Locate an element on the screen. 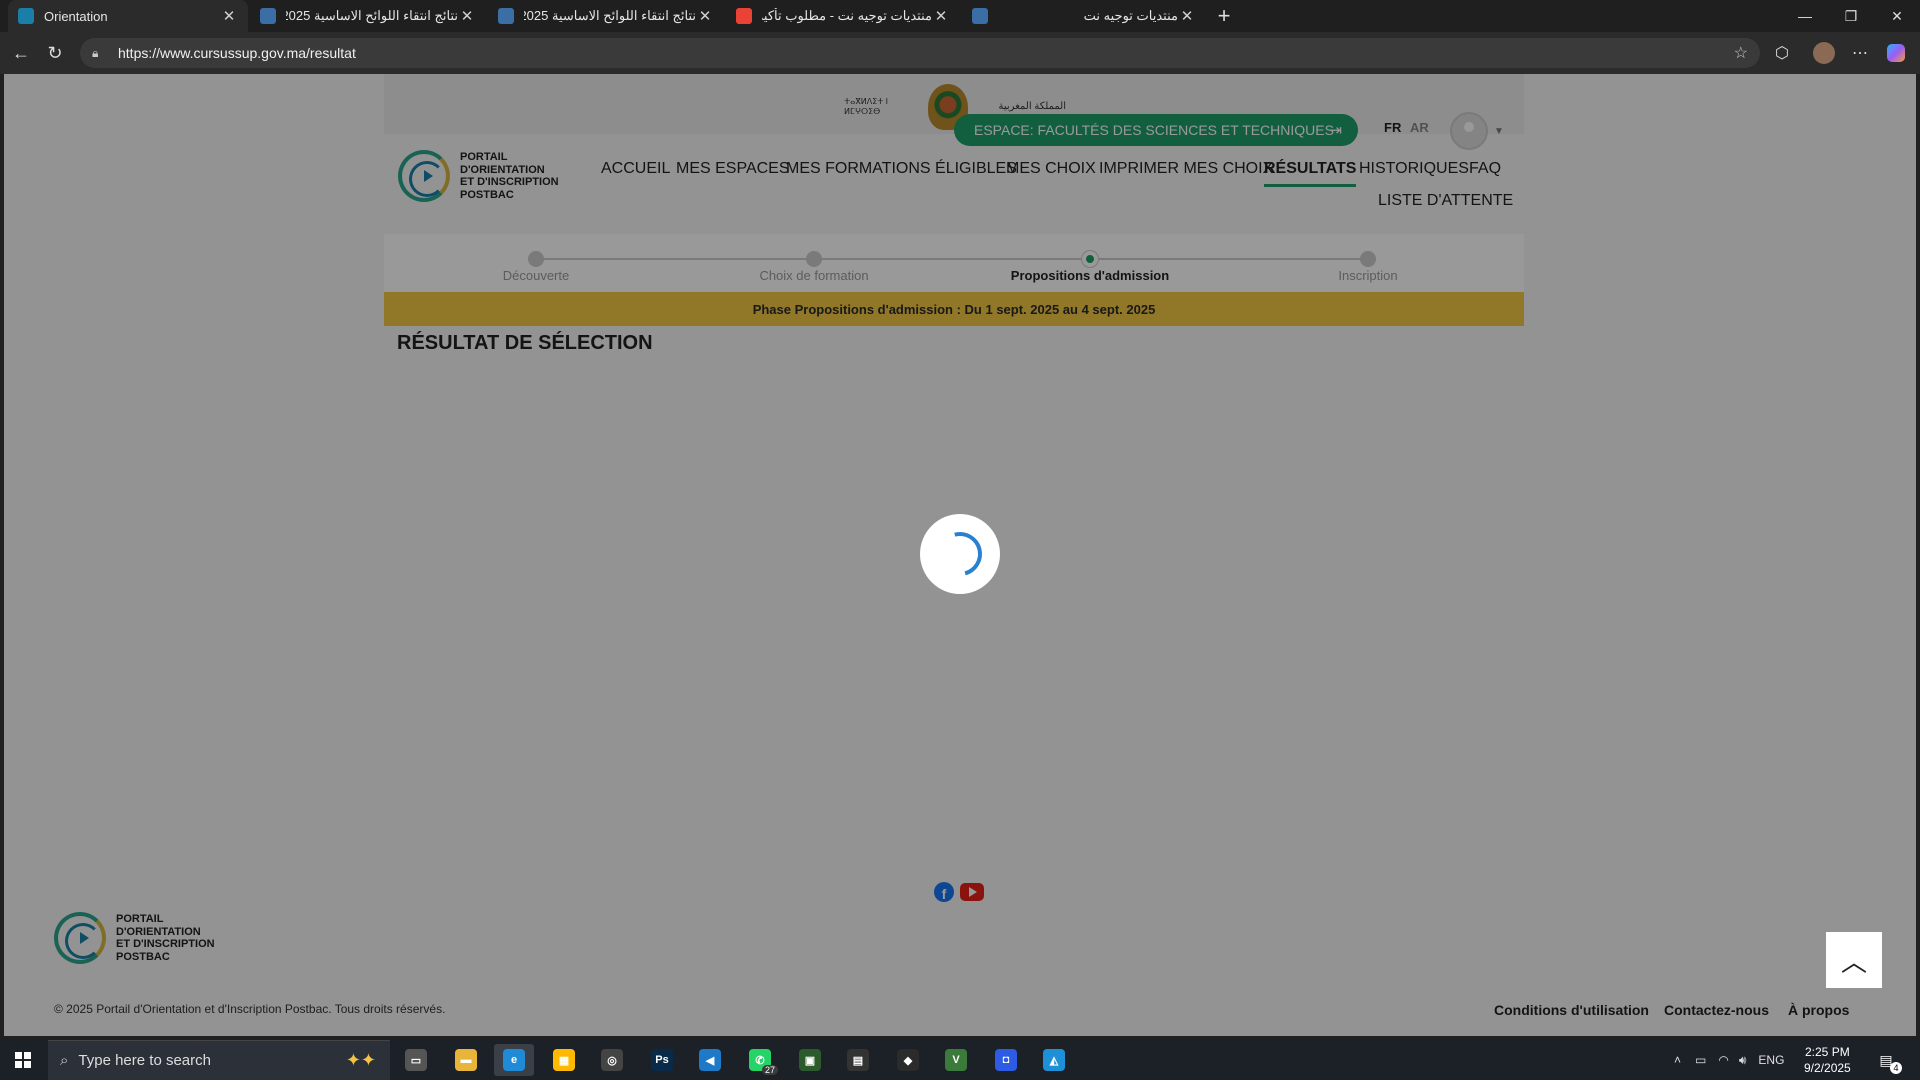 The image size is (1920, 1080). clock-date: 9/2/2025 is located at coordinates (1827, 1068).